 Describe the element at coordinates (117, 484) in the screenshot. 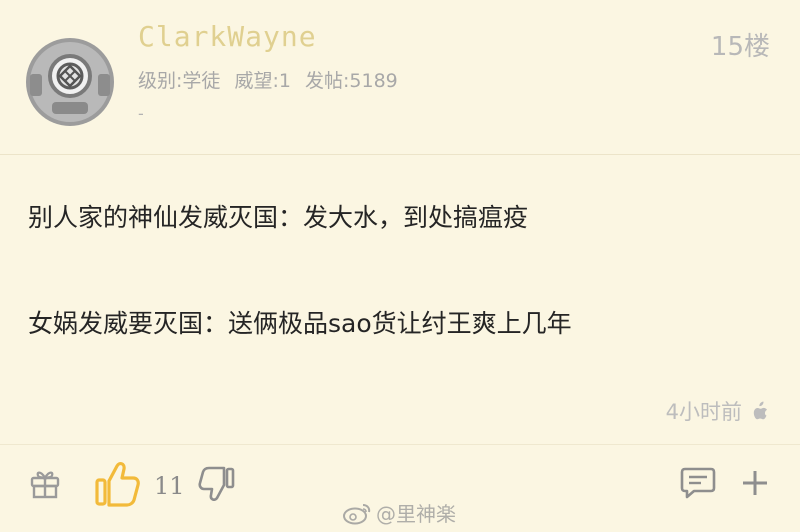

I see `thumbs-up-icon` at that location.